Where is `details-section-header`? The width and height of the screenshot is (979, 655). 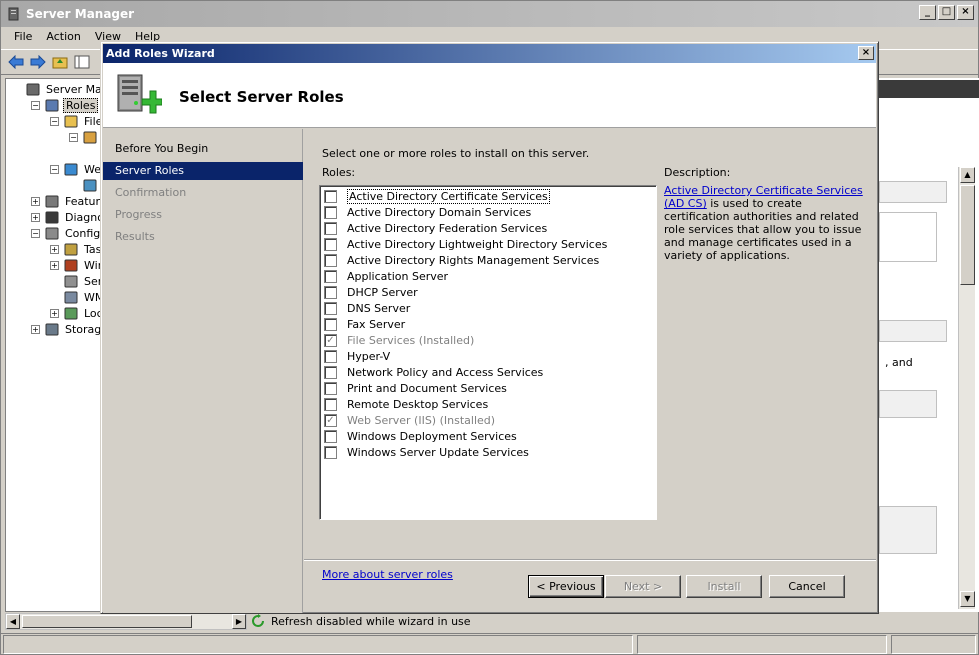
details-section-header is located at coordinates (913, 192).